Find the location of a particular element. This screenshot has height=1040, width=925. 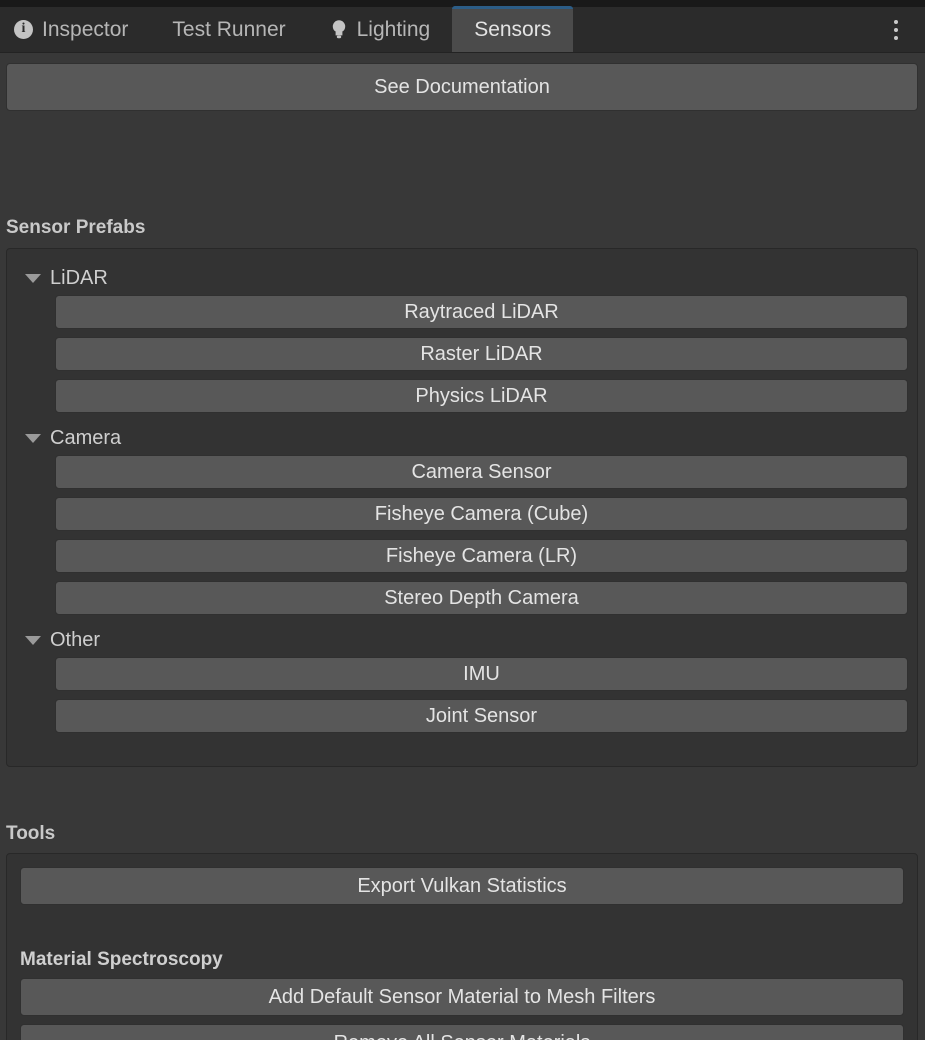

foldout-other: Other is located at coordinates (462, 640).